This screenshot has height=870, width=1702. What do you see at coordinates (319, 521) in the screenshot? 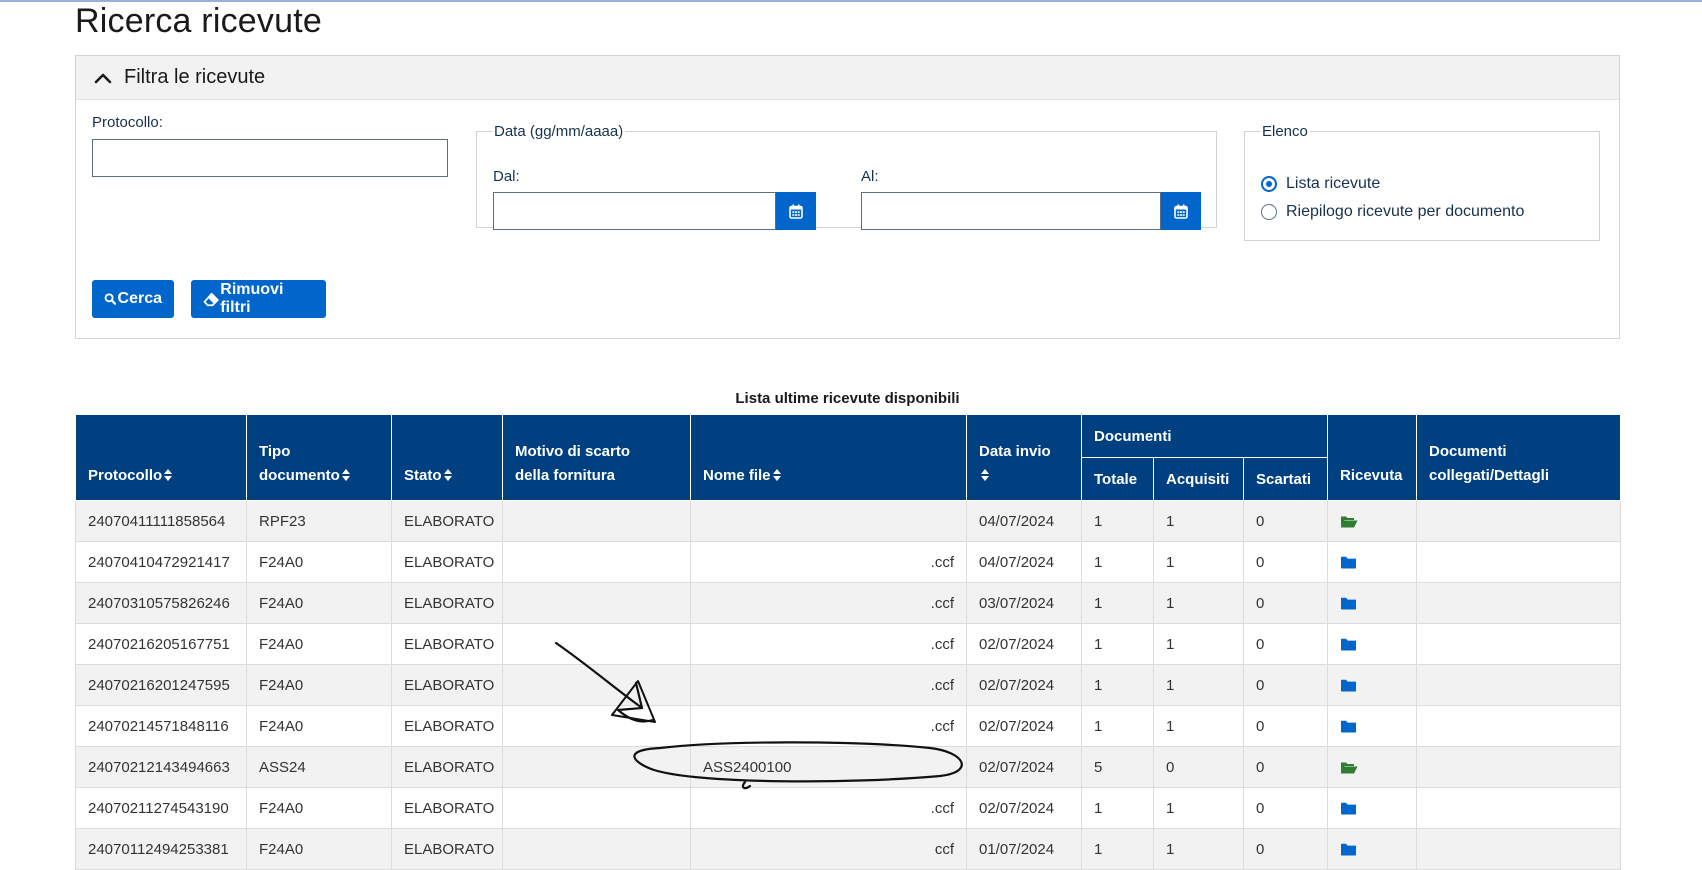
I see `cell-tipo: RPF23` at bounding box center [319, 521].